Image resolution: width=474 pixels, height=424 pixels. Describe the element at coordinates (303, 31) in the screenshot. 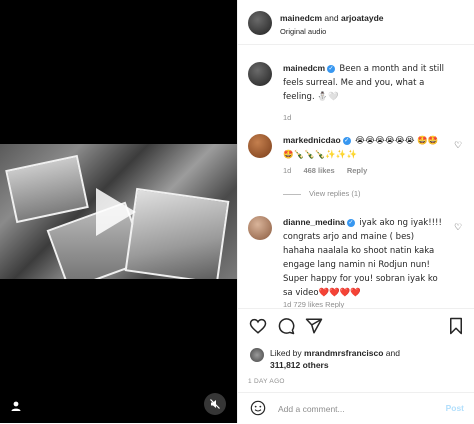

I see `audio-label: Original audio` at that location.